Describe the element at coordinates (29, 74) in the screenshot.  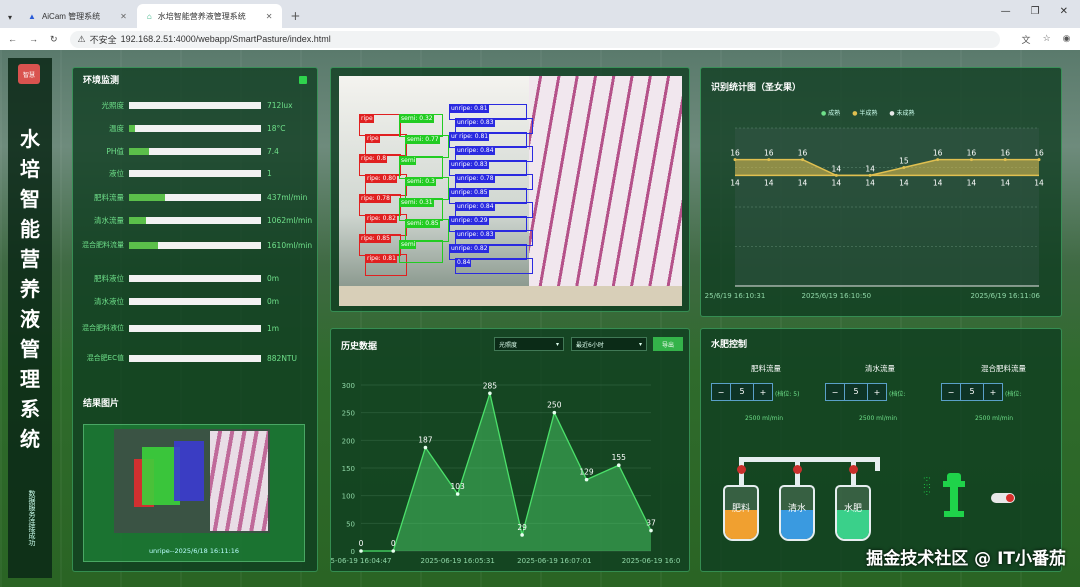
I see `logo: 智慧` at that location.